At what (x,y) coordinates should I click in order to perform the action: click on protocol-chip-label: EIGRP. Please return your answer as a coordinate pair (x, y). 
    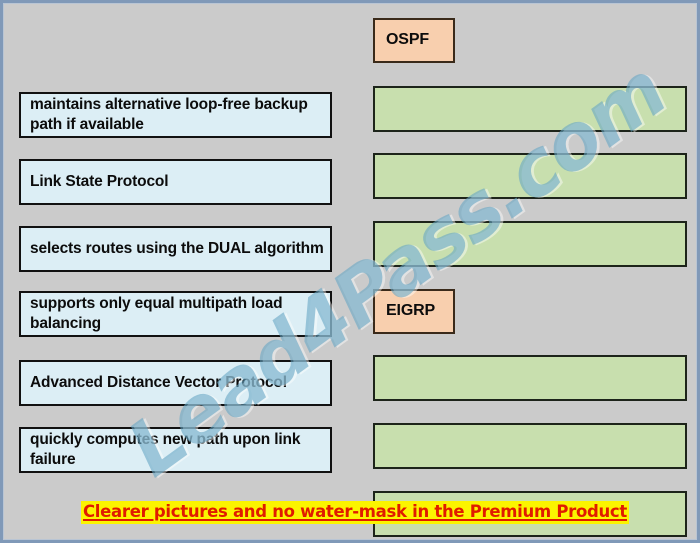
    Looking at the image, I should click on (411, 311).